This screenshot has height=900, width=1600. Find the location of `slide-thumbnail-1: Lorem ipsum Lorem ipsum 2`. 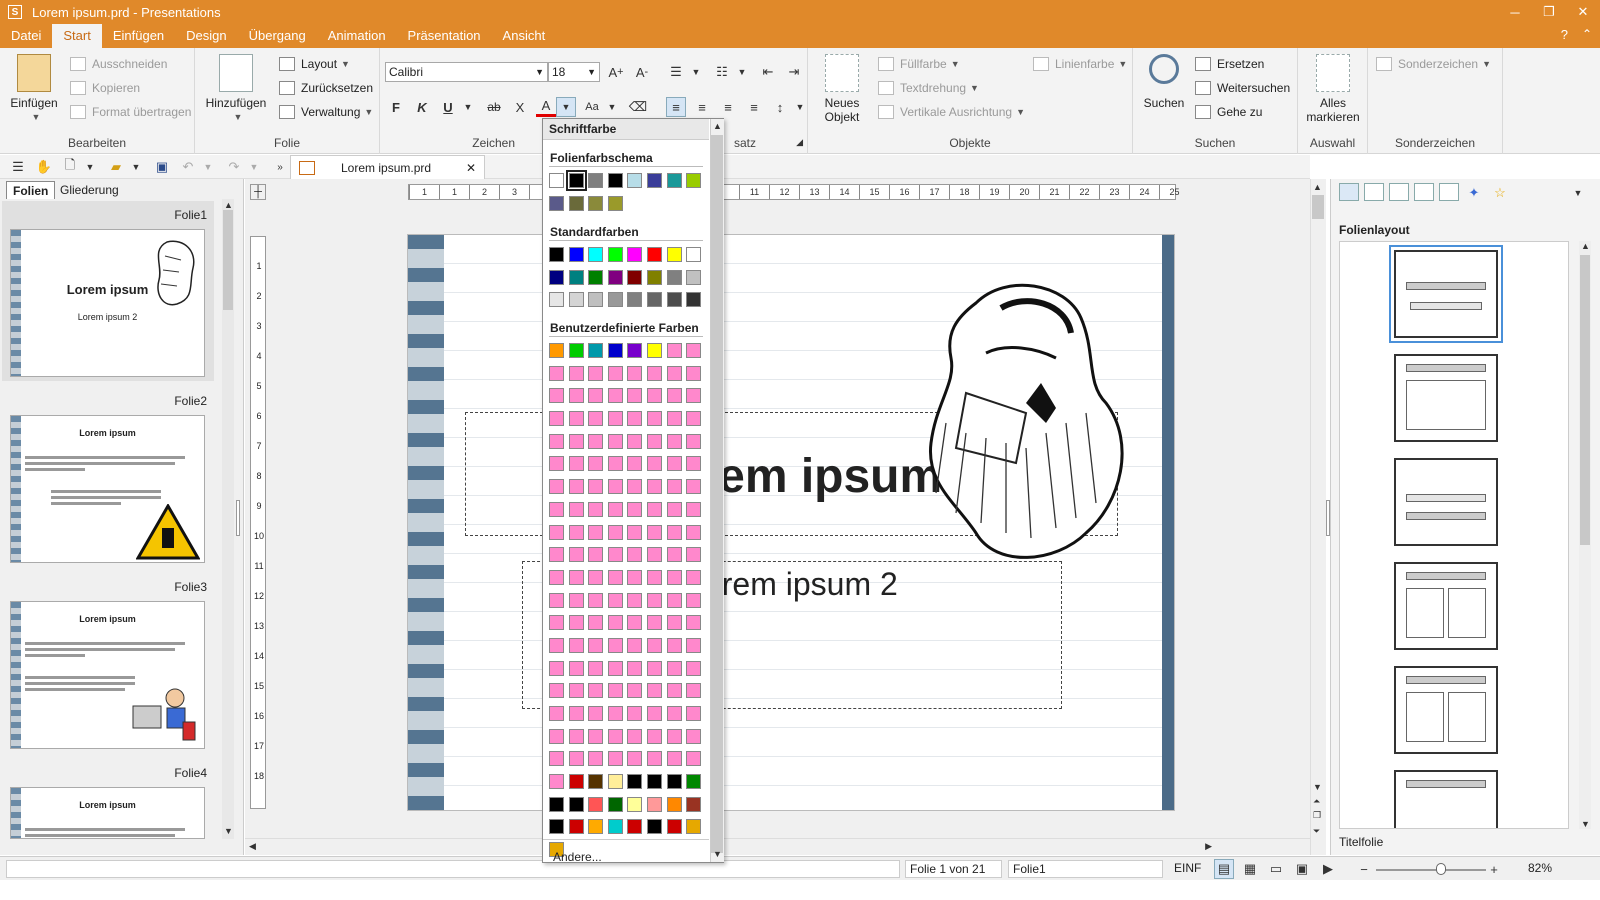

slide-thumbnail-1: Lorem ipsum Lorem ipsum 2 is located at coordinates (107, 303).